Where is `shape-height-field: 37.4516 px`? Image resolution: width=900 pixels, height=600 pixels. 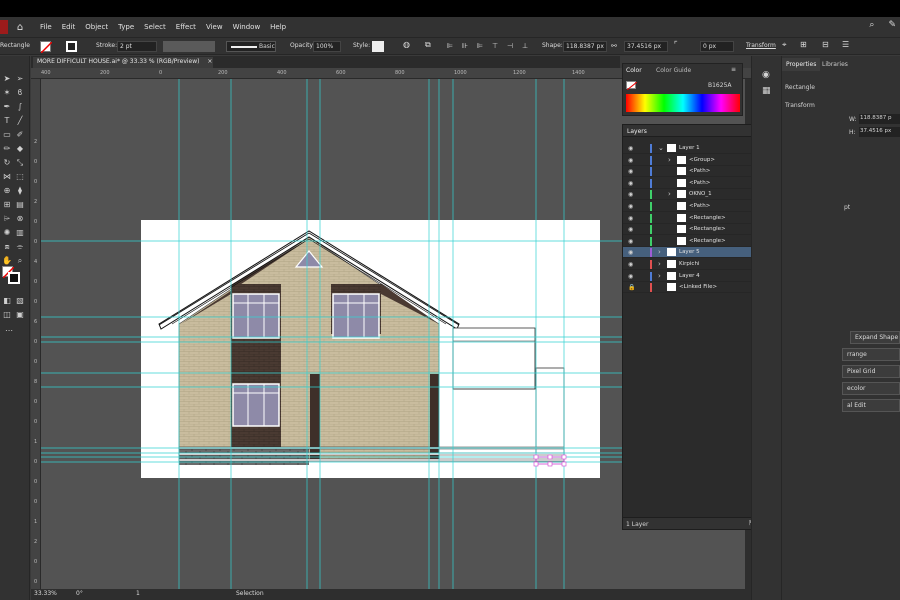
shape-height-field: 37.4516 px is located at coordinates (646, 46).